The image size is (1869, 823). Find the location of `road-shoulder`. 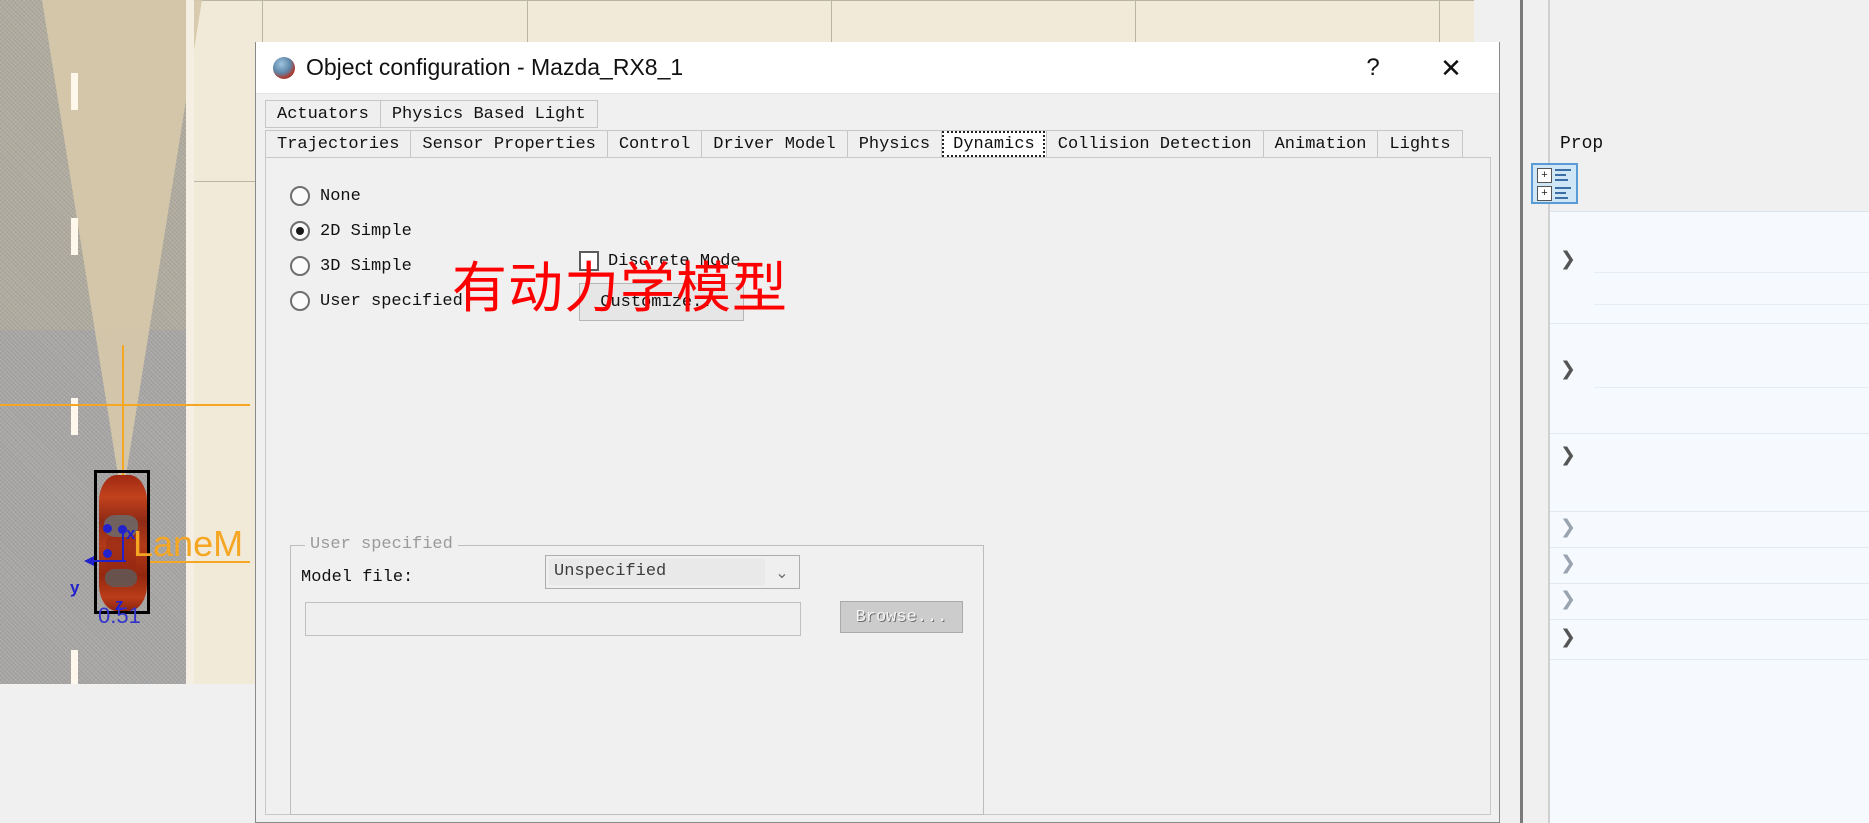

road-shoulder is located at coordinates (190, 342).